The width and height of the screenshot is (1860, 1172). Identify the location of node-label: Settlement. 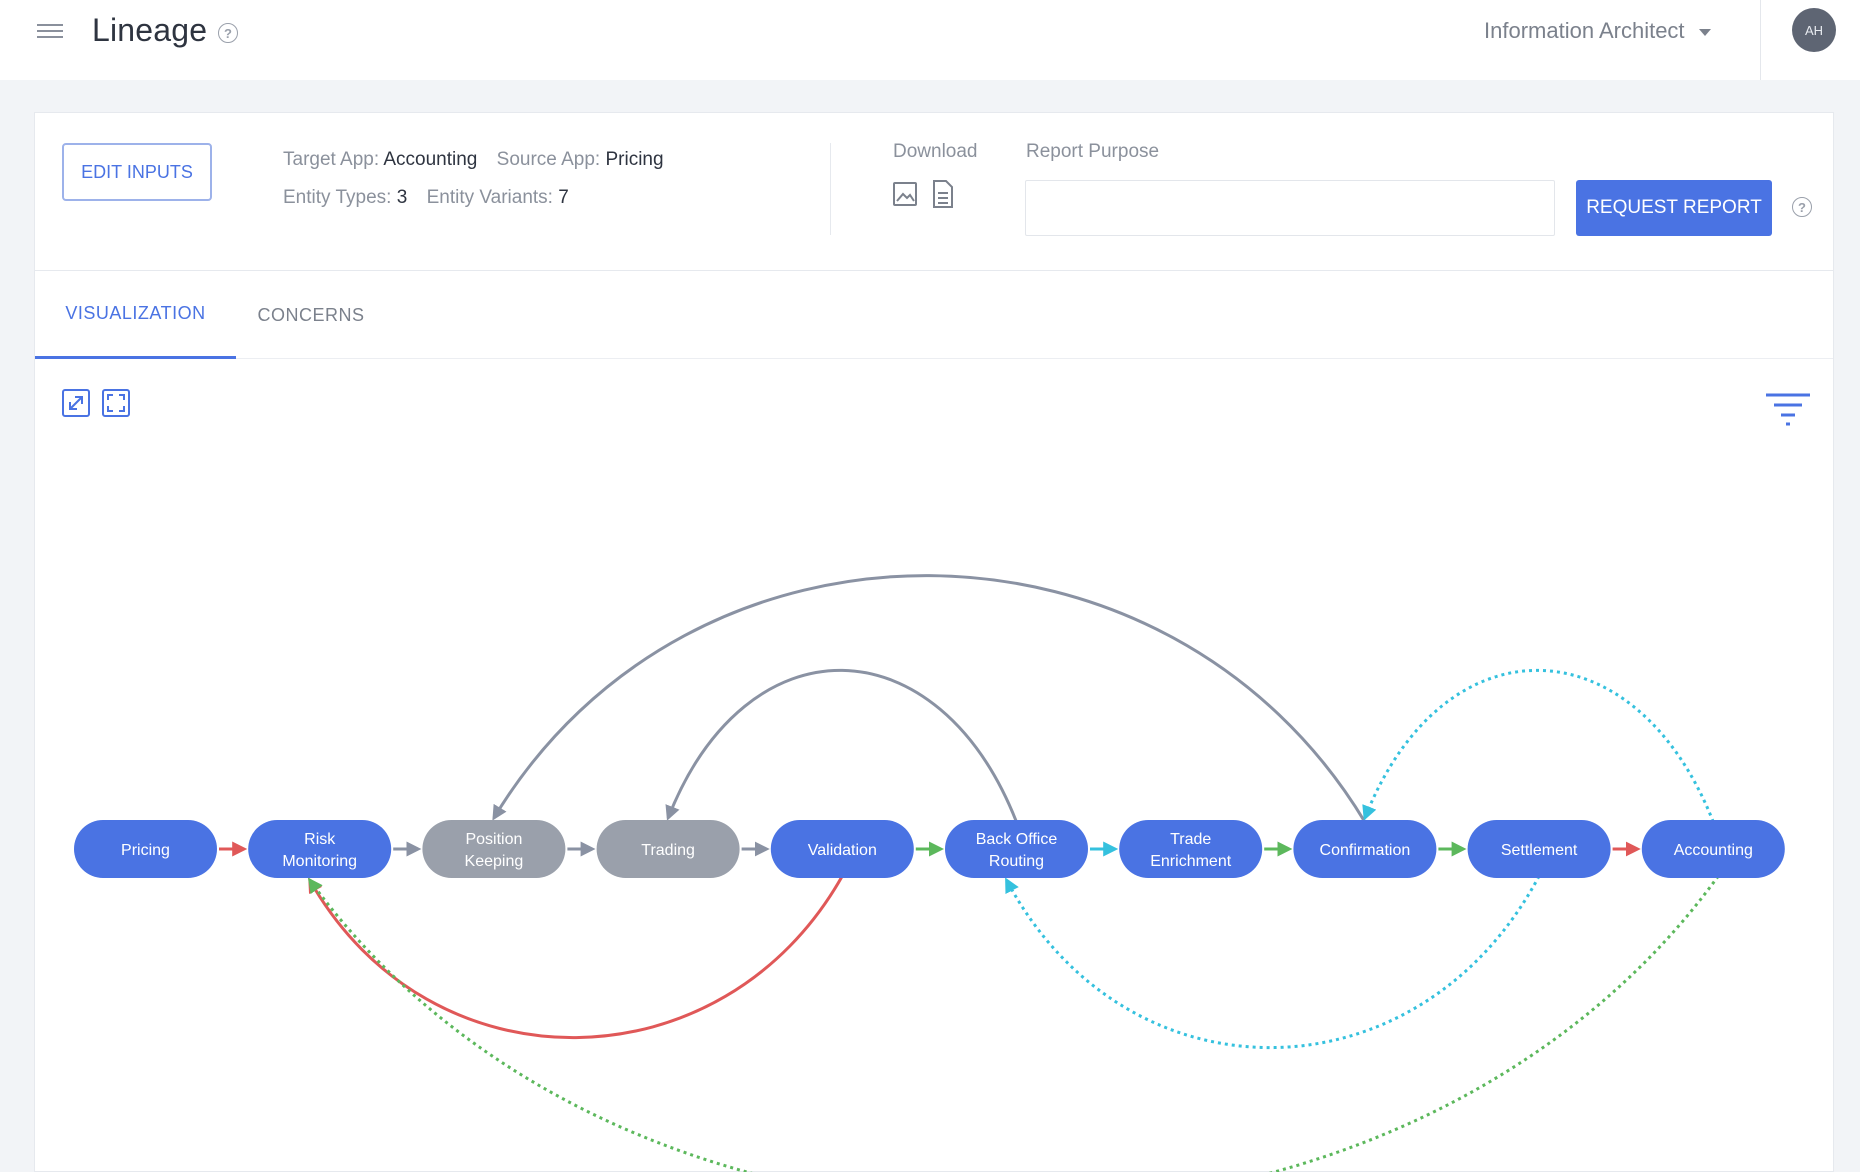
(1539, 850).